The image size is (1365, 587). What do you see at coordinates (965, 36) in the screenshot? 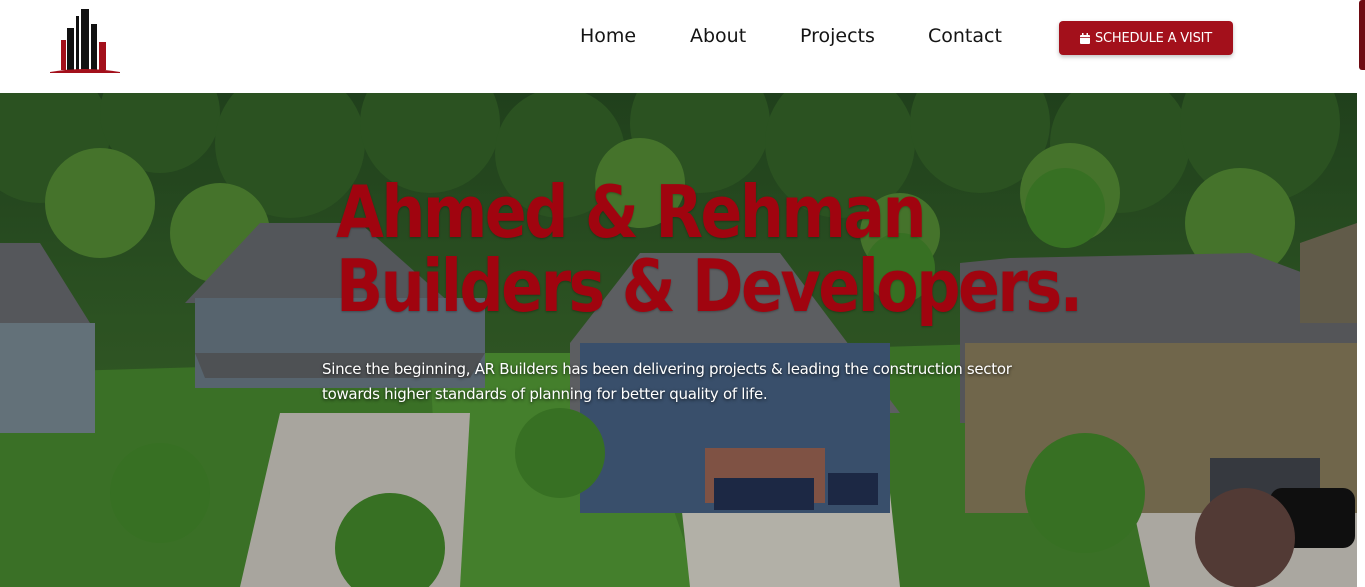
I see `nav-contact: Contact` at bounding box center [965, 36].